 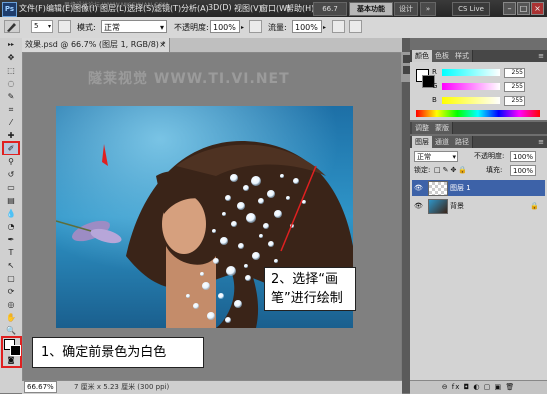 What do you see at coordinates (478, 188) in the screenshot?
I see `layer-row-layer1: 👁 图层 1` at bounding box center [478, 188].